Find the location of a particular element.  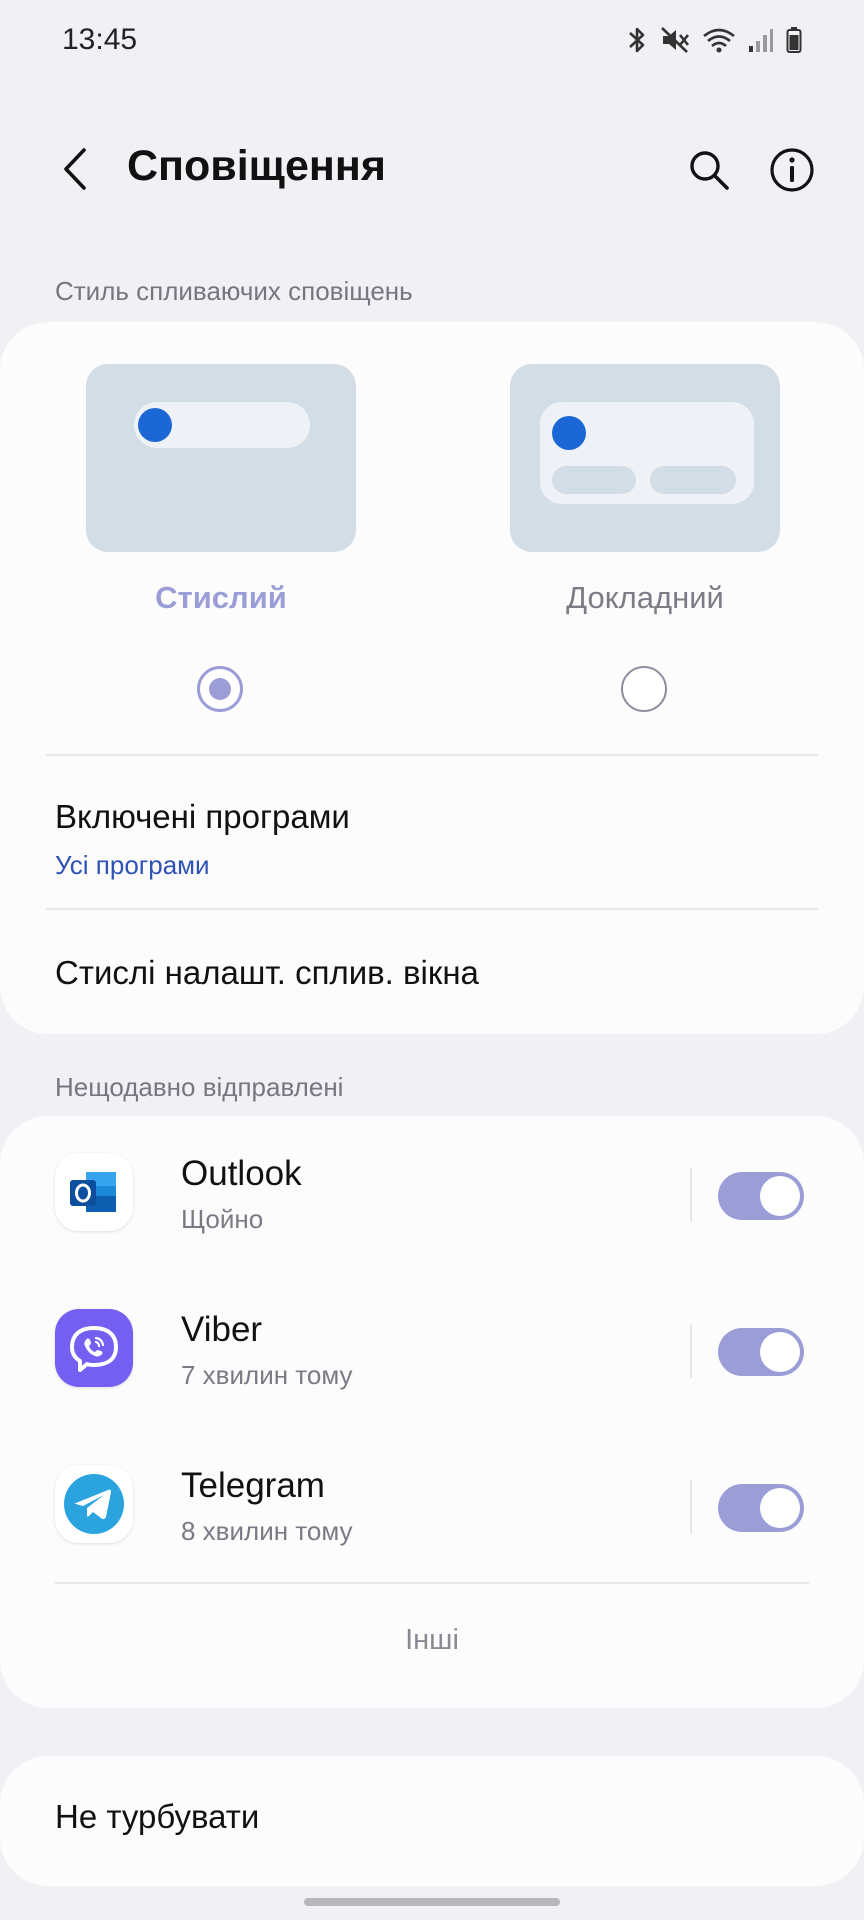

info-icon is located at coordinates (792, 170).